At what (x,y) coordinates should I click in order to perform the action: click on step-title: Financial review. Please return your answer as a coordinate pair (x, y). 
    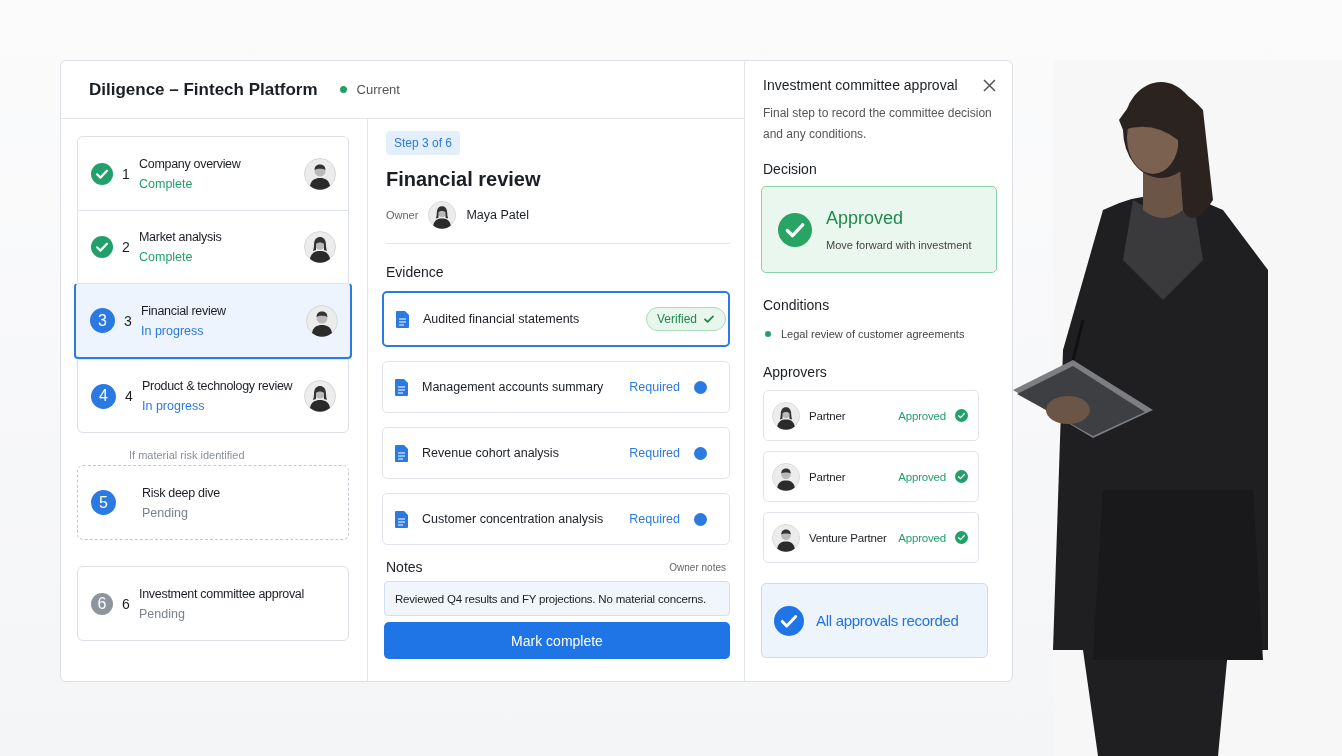
    Looking at the image, I should click on (184, 310).